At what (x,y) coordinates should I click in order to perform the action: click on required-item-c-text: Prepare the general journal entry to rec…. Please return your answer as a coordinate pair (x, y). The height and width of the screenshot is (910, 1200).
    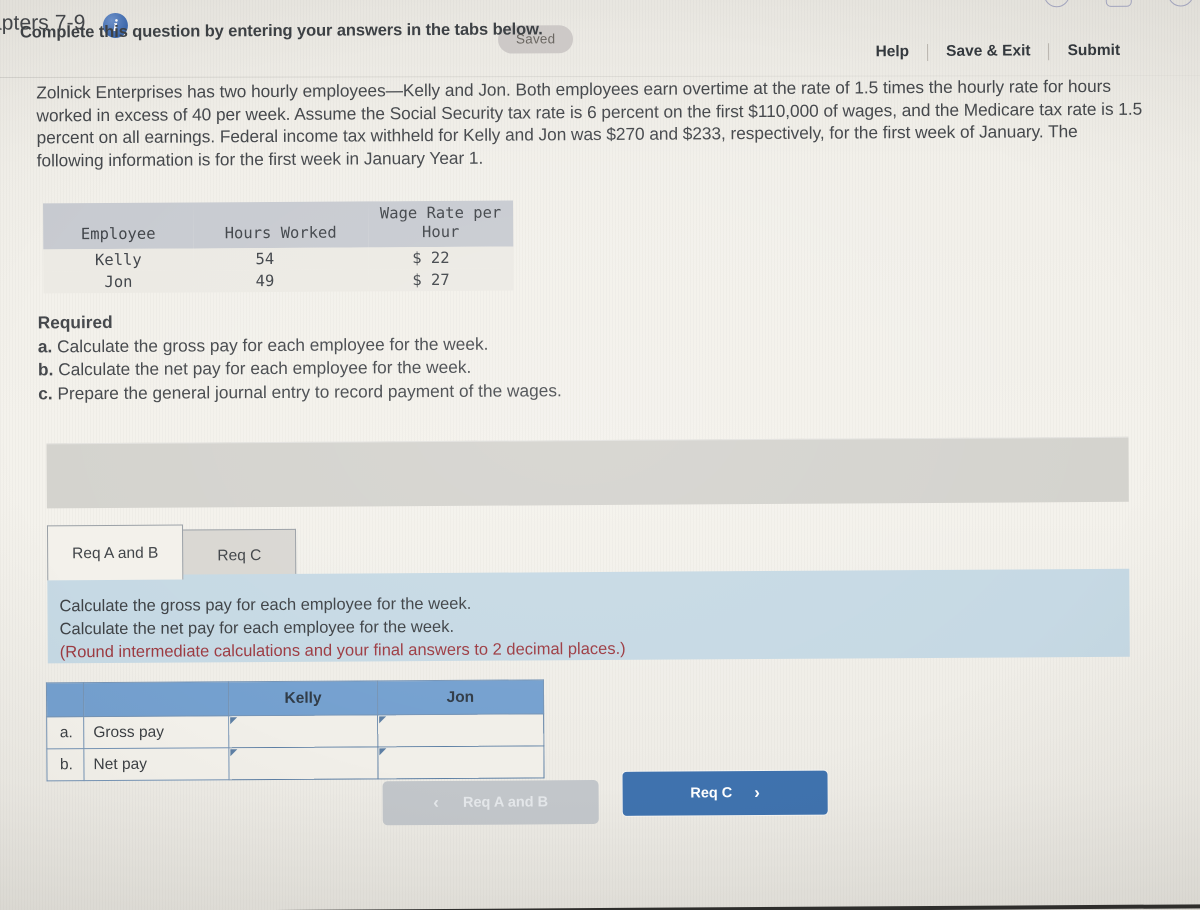
    Looking at the image, I should click on (309, 391).